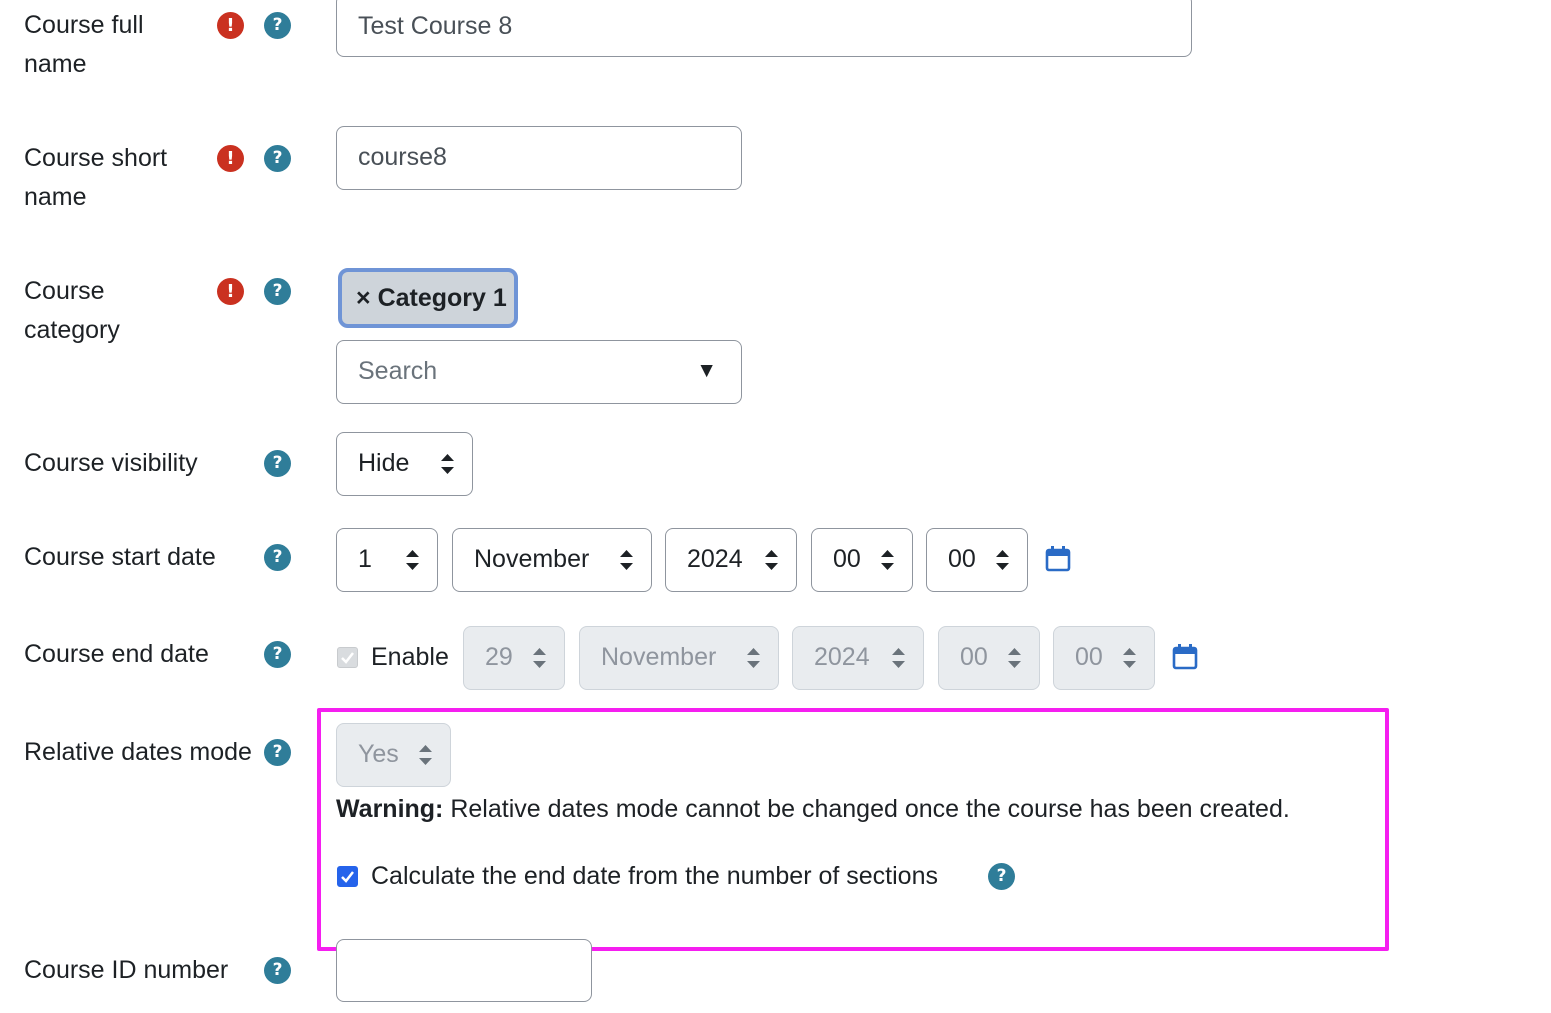 The width and height of the screenshot is (1551, 1013). What do you see at coordinates (764, 28) in the screenshot?
I see `fullname-input: Test Course 8` at bounding box center [764, 28].